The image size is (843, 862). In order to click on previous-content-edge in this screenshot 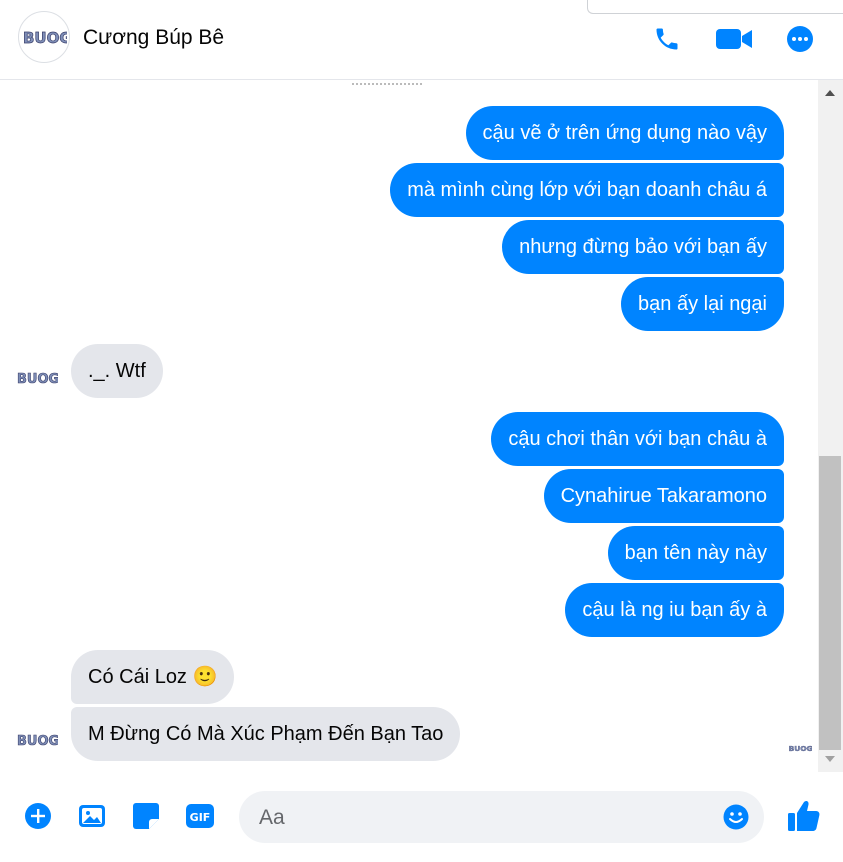, I will do `click(387, 82)`.